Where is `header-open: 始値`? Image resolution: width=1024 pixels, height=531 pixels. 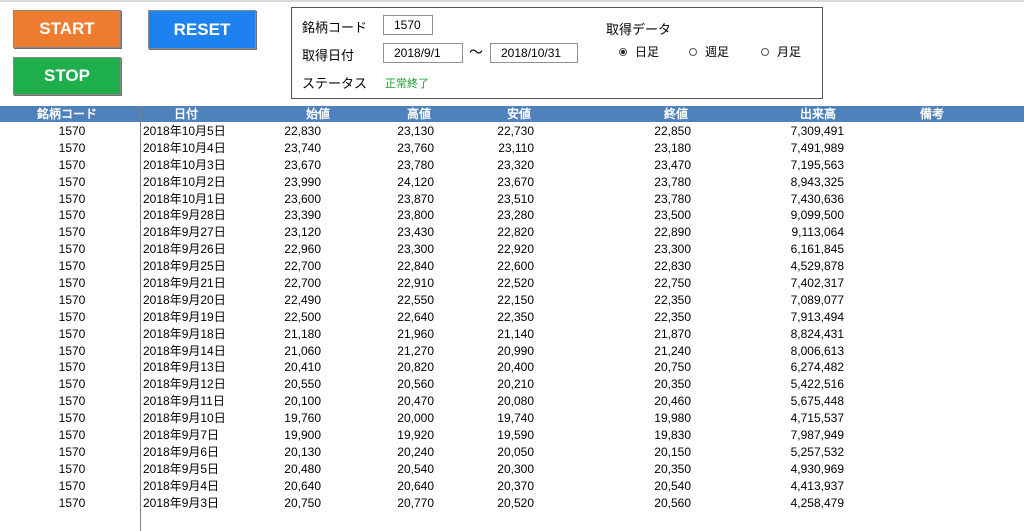 header-open: 始値 is located at coordinates (318, 114).